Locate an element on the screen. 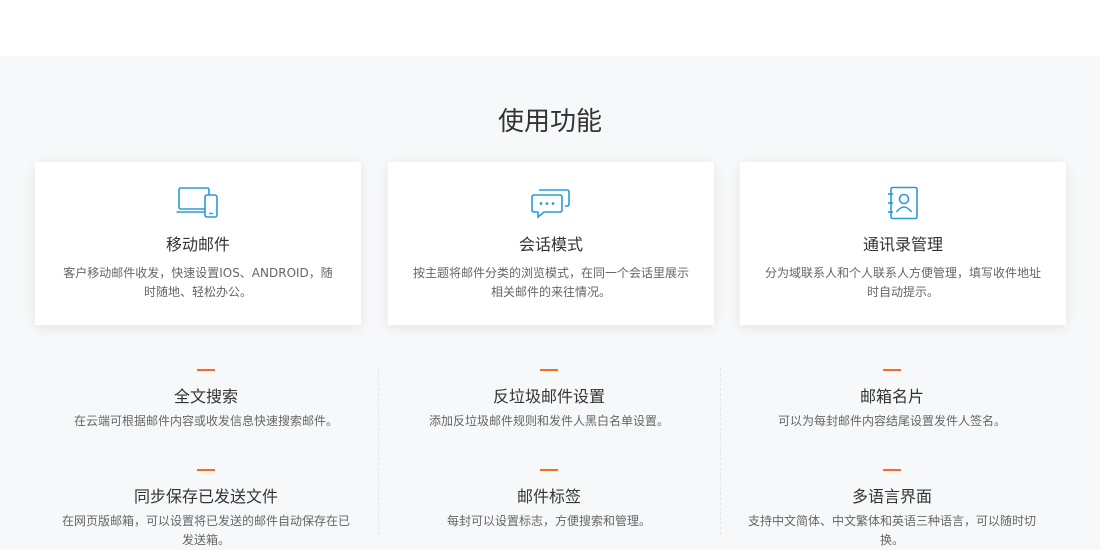  top-header-bar is located at coordinates (550, 28).